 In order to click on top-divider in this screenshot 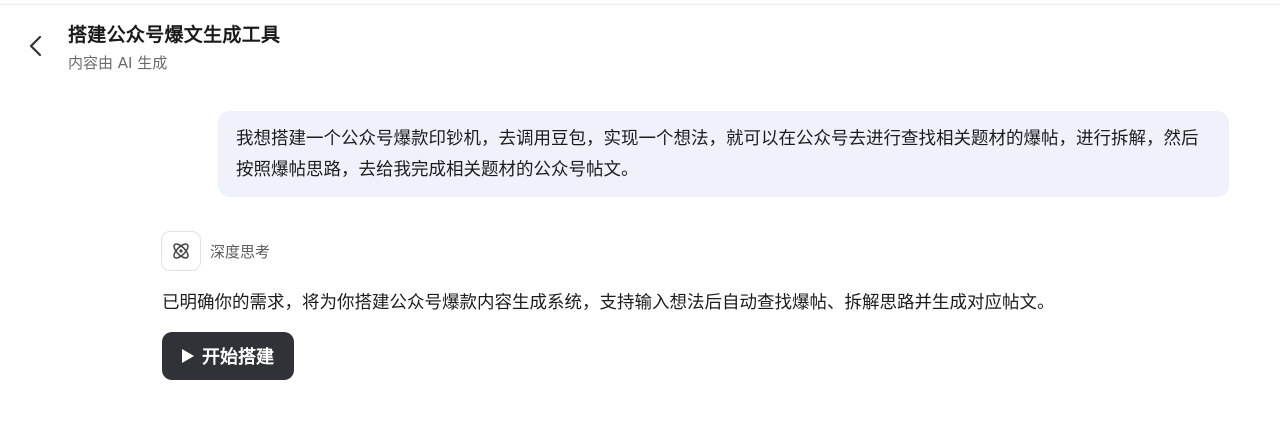, I will do `click(640, 2)`.